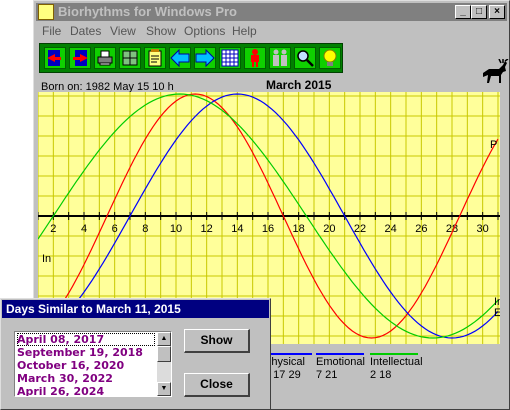  Describe the element at coordinates (493, 145) in the screenshot. I see `series-label-physical: P` at that location.